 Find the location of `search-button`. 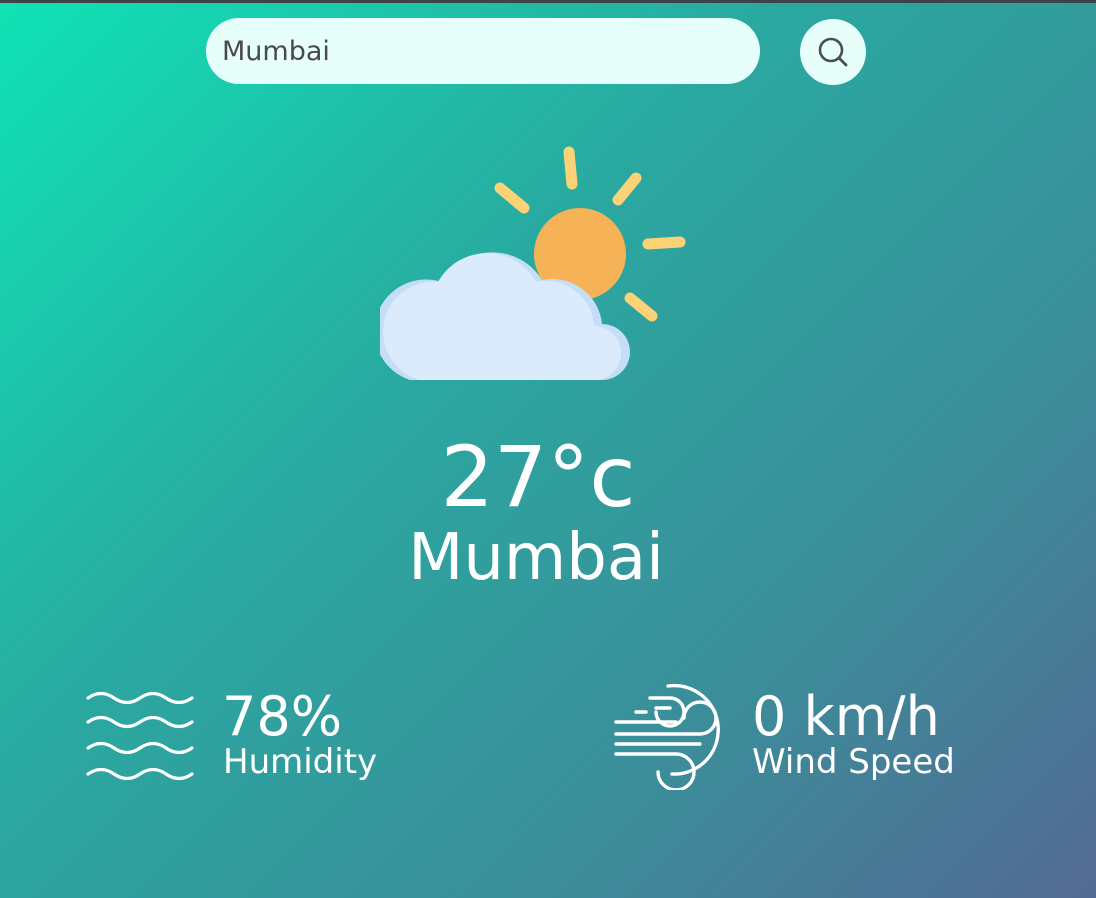

search-button is located at coordinates (833, 52).